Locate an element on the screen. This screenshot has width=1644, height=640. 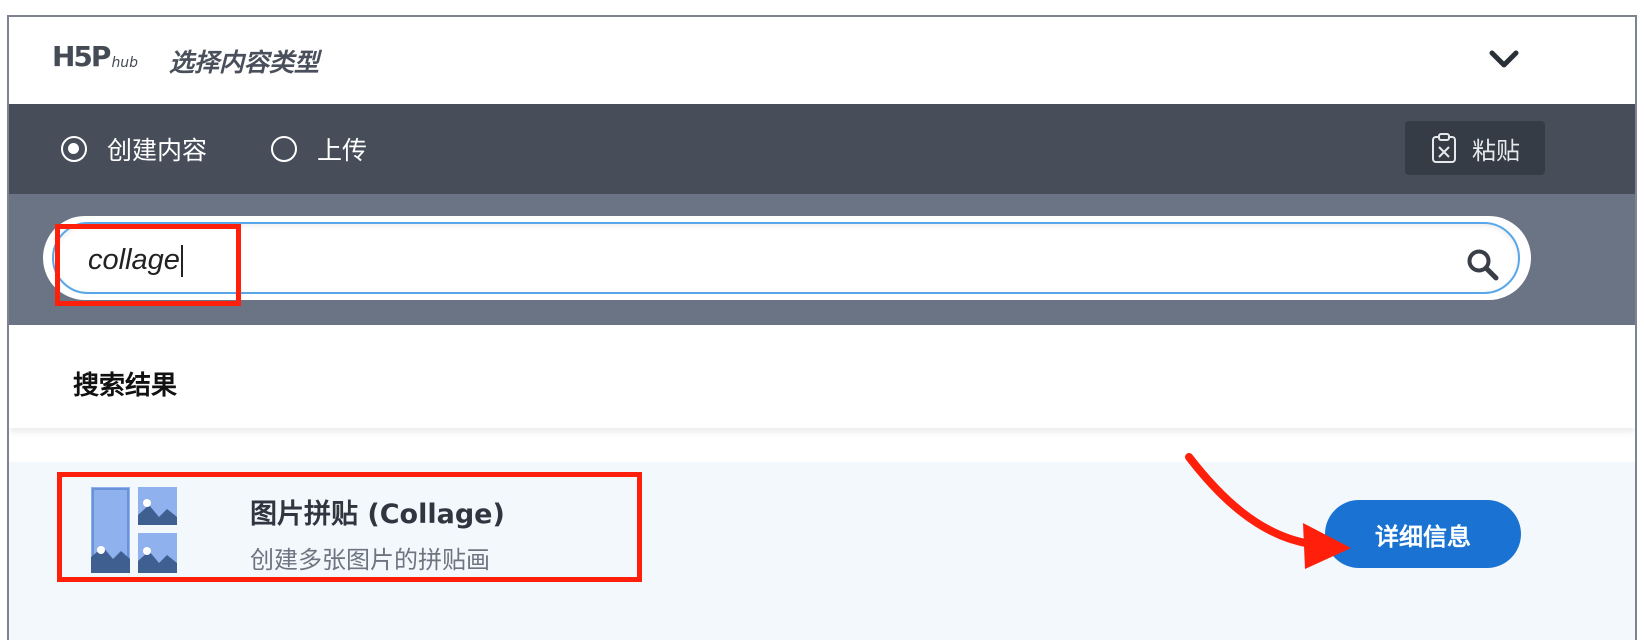
results-heading: 搜索结果 is located at coordinates (125, 386).